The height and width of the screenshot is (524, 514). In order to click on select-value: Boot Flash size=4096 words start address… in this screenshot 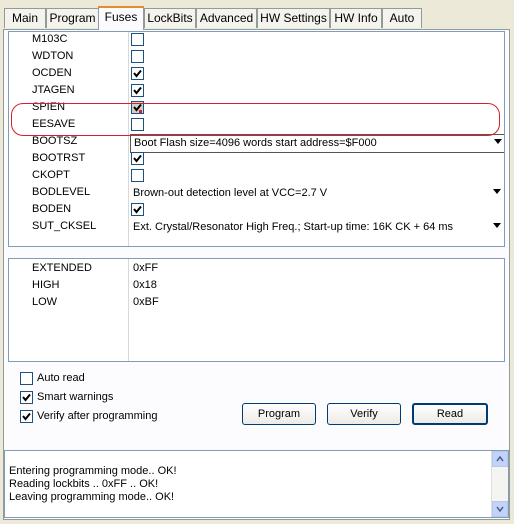, I will do `click(255, 143)`.